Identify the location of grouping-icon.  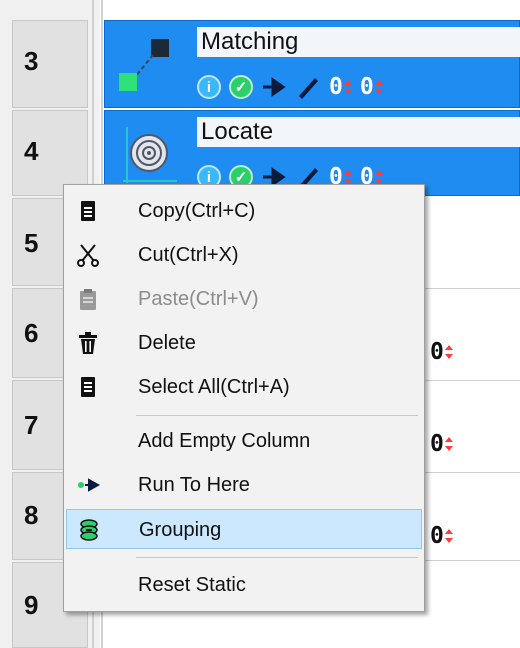
(89, 530).